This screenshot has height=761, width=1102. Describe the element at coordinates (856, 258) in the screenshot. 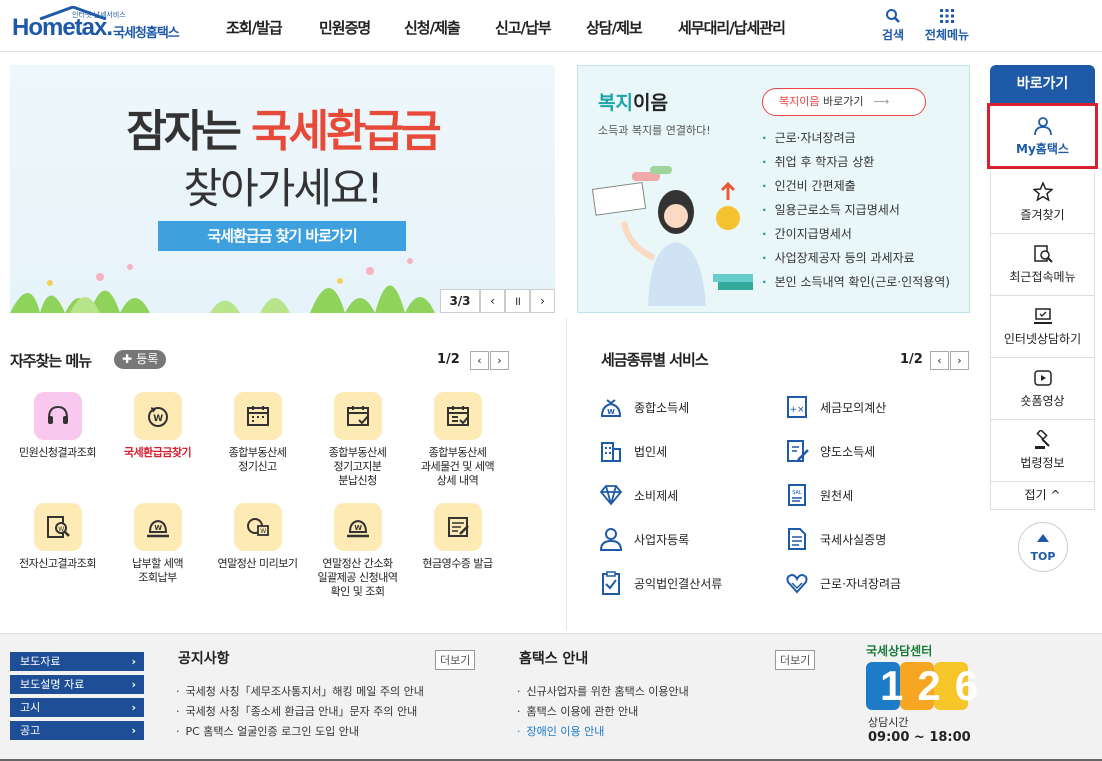

I see `welfare-item: 사업장제공자 등의 과세자료` at that location.